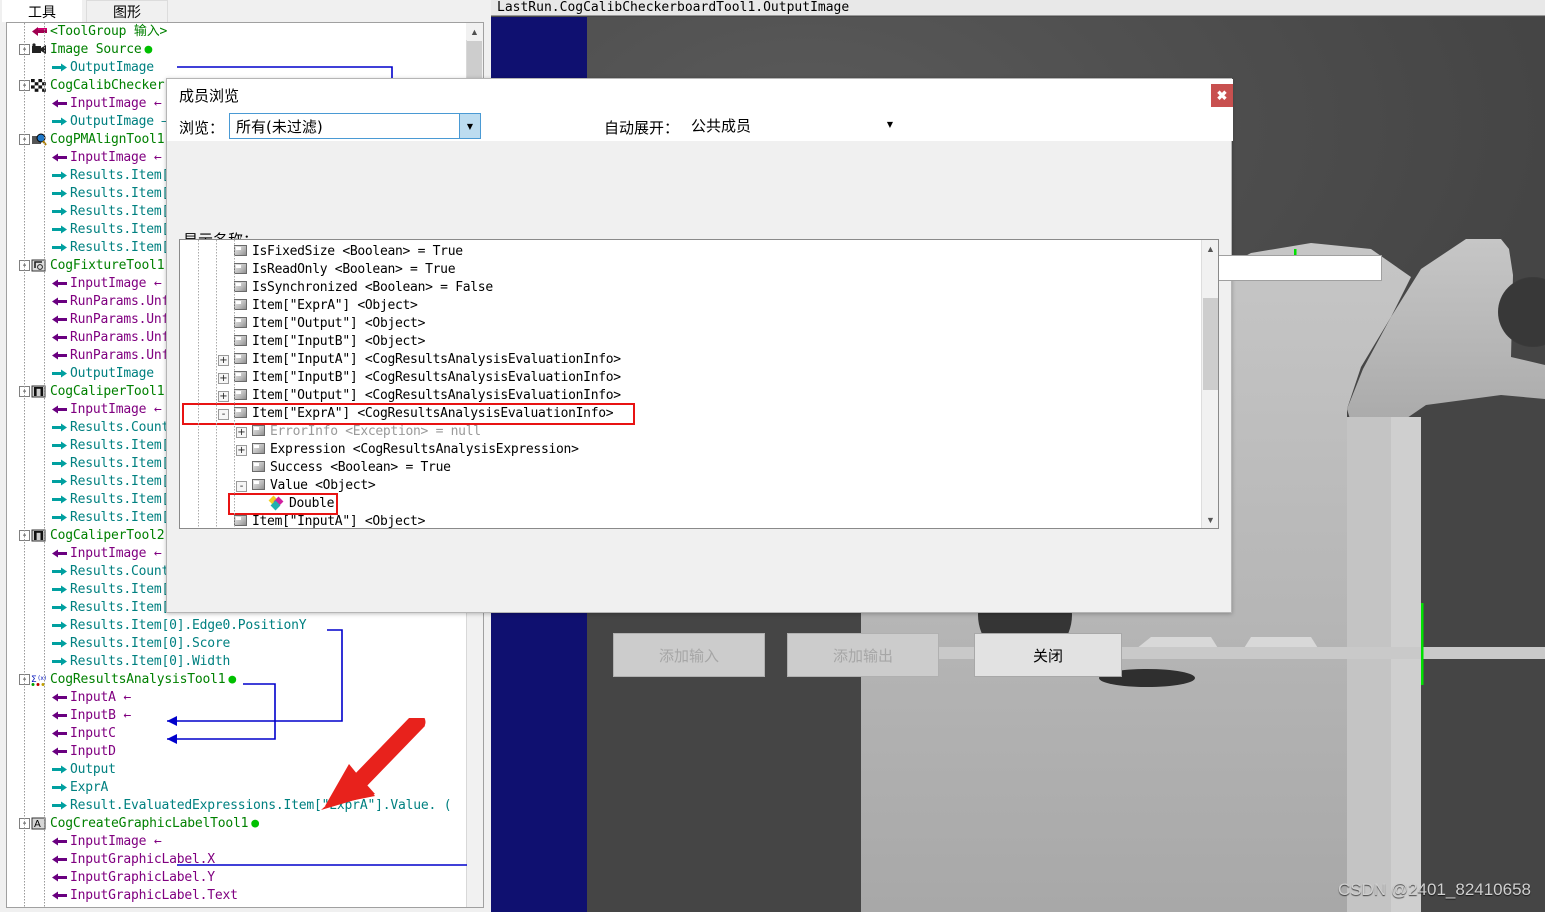 The height and width of the screenshot is (912, 1545). What do you see at coordinates (1048, 655) in the screenshot?
I see `close-button: 关闭` at bounding box center [1048, 655].